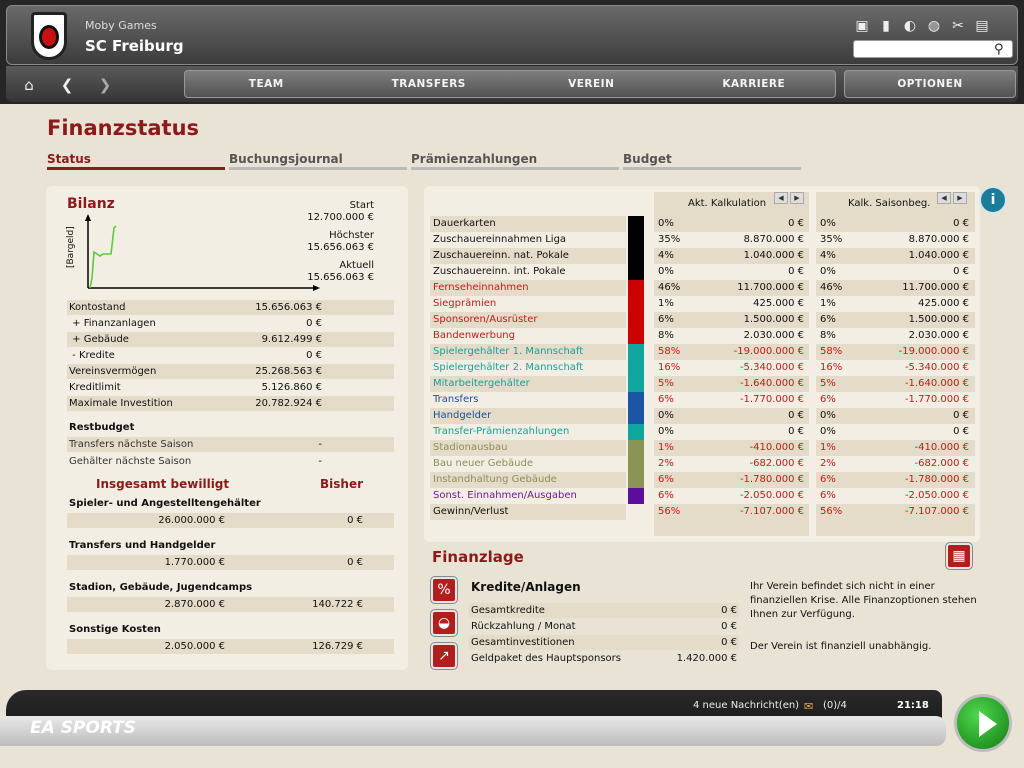 The height and width of the screenshot is (768, 1024). Describe the element at coordinates (512, 35) in the screenshot. I see `header-panel: Moby Games SC Freiburg ▣ ▮ ◐ ◍ ✂ ▤ ⚲` at that location.